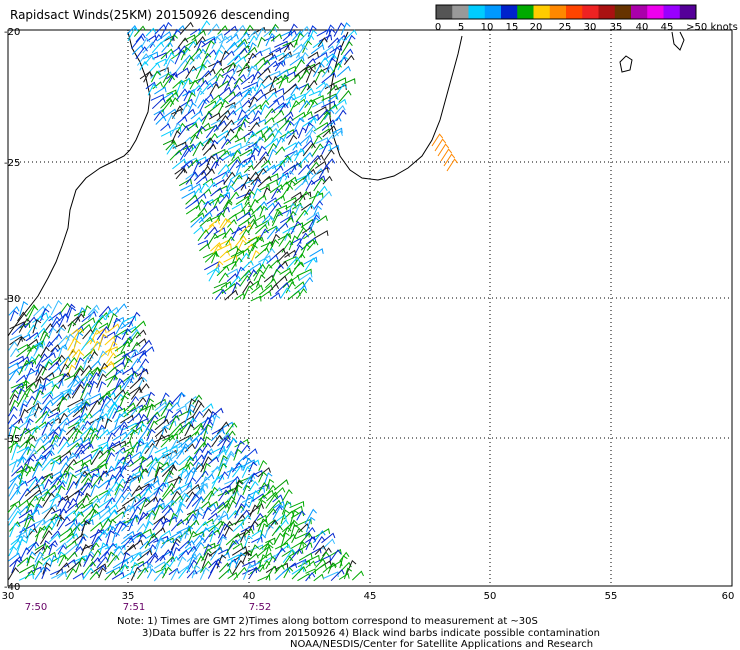 The height and width of the screenshot is (650, 740). Describe the element at coordinates (712, 27) in the screenshot. I see `legend-label: >50 knots` at that location.